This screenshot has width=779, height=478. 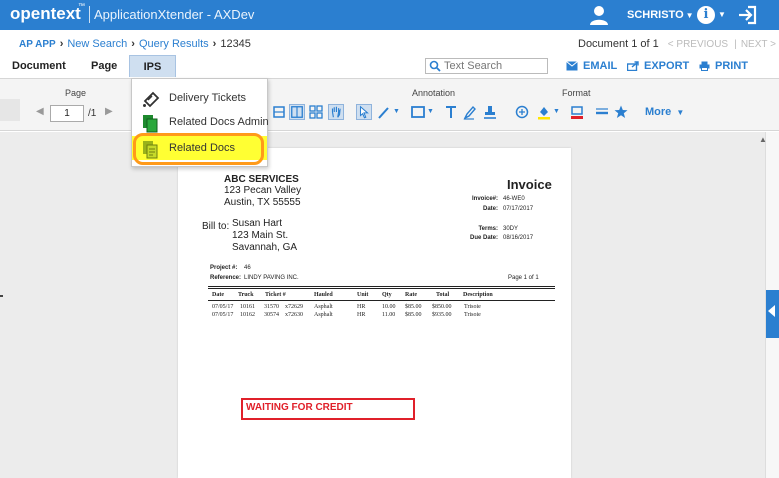 I want to click on invoice-field-value: 46-WE0, so click(x=514, y=199).